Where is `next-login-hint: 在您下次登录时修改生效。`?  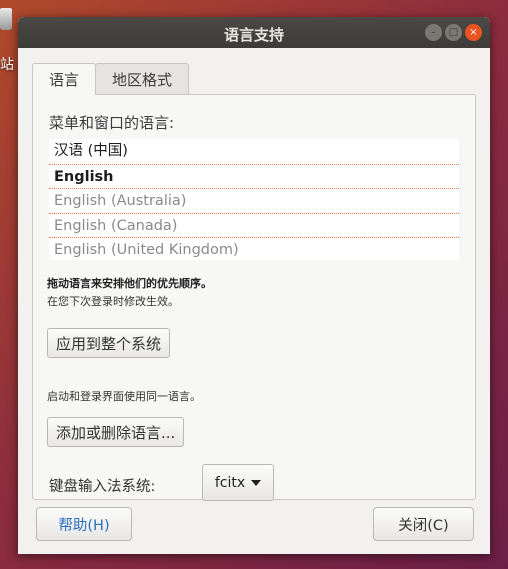 next-login-hint: 在您下次登录时修改生效。 is located at coordinates (113, 301).